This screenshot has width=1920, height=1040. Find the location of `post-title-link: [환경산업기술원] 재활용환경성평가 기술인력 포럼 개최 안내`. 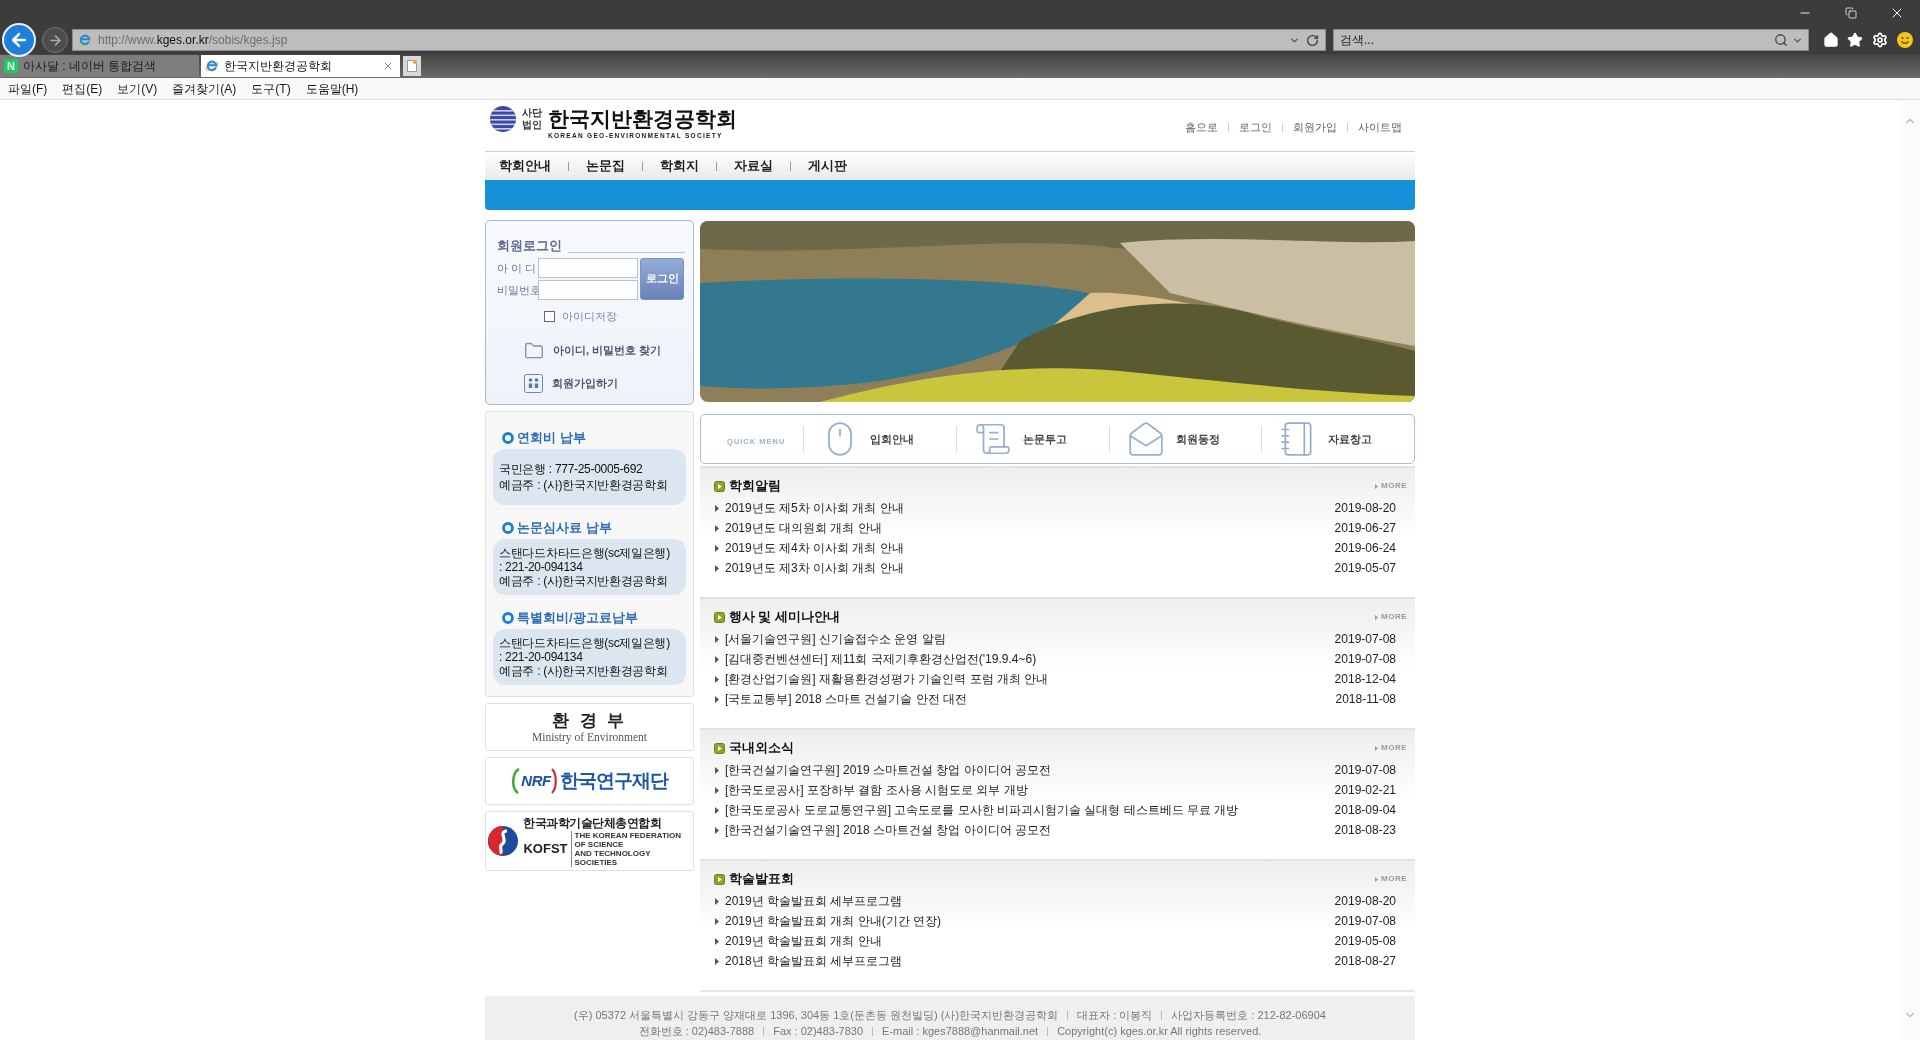

post-title-link: [환경산업기술원] 재활용환경성평가 기술인력 포럼 개최 안내 is located at coordinates (887, 679).